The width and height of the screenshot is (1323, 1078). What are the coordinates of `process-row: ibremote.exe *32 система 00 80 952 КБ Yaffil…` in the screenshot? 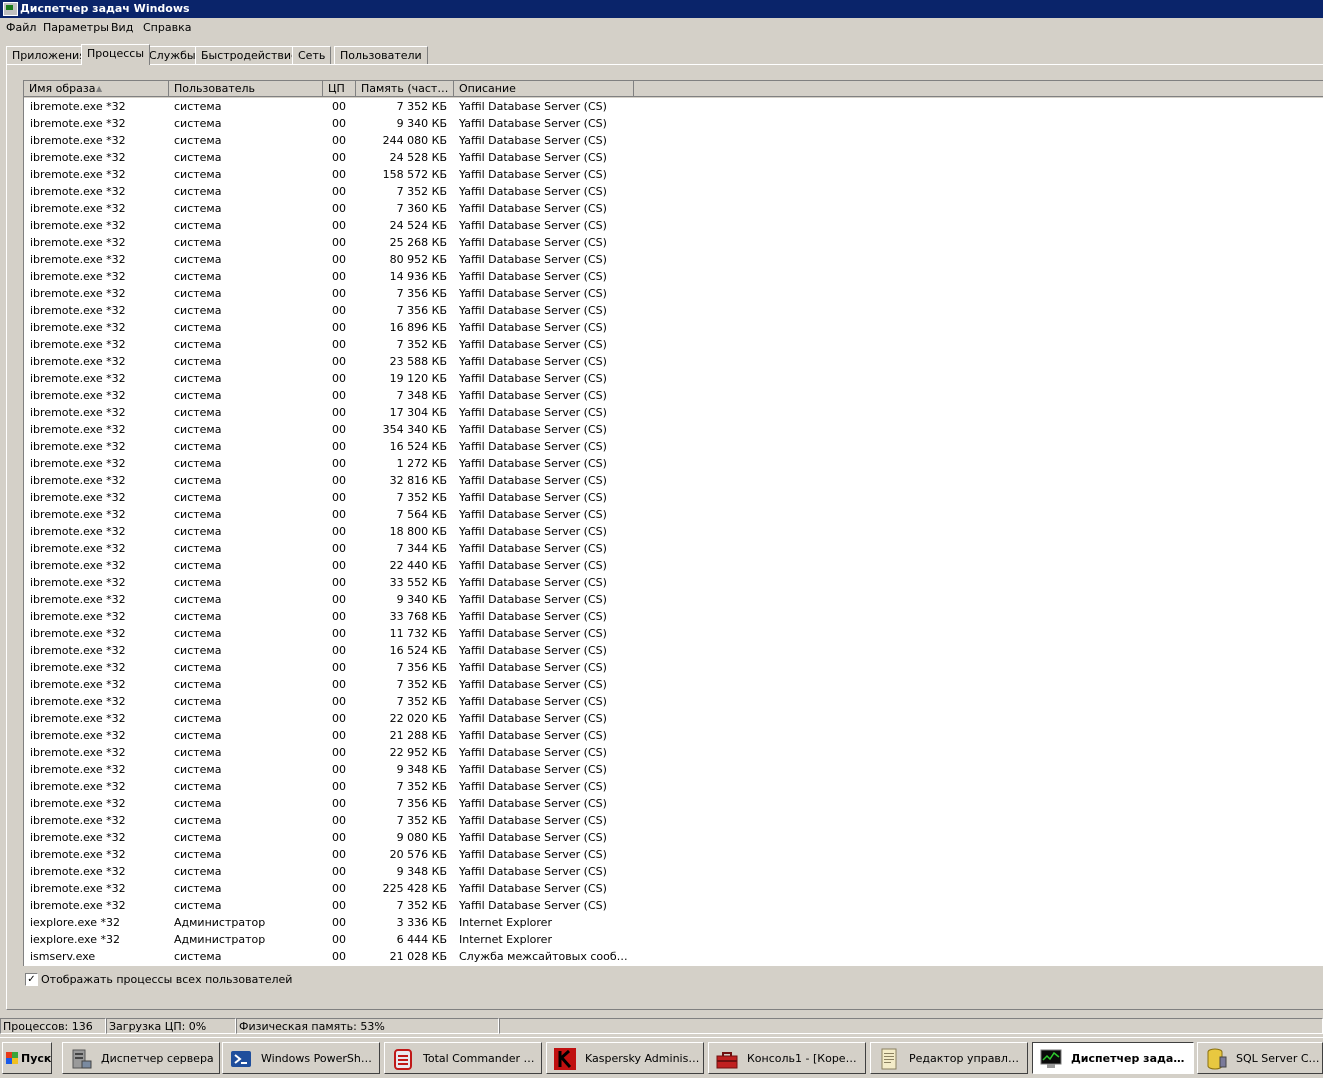 It's located at (673, 260).